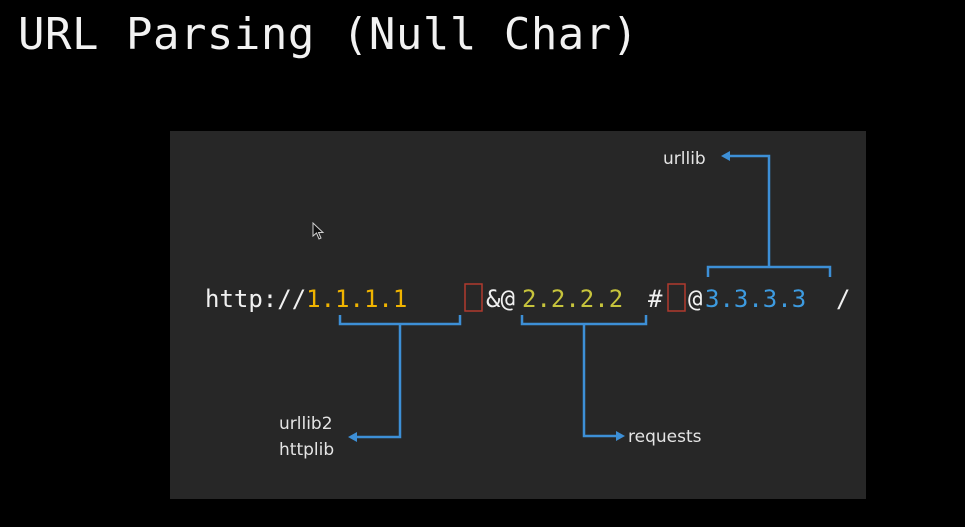 This screenshot has width=965, height=527. I want to click on url-host-1: 1.1.1.1, so click(356, 299).